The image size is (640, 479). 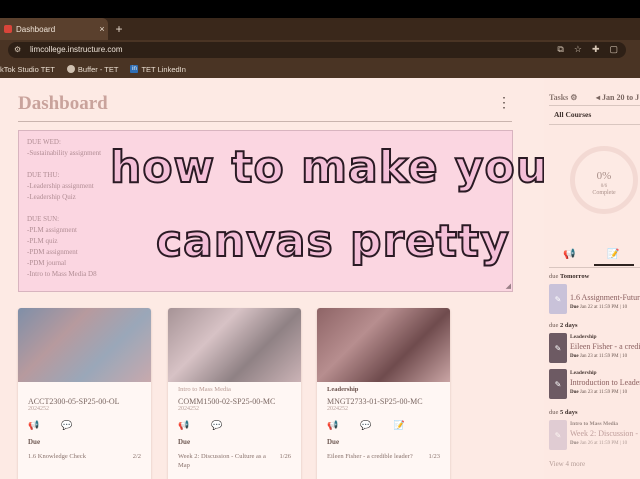 What do you see at coordinates (70, 69) in the screenshot?
I see `globe-icon` at bounding box center [70, 69].